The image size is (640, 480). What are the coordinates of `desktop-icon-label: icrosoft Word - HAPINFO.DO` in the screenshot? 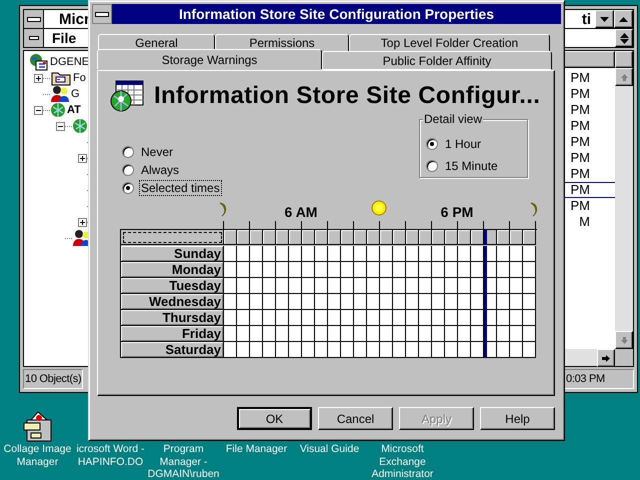 It's located at (110, 455).